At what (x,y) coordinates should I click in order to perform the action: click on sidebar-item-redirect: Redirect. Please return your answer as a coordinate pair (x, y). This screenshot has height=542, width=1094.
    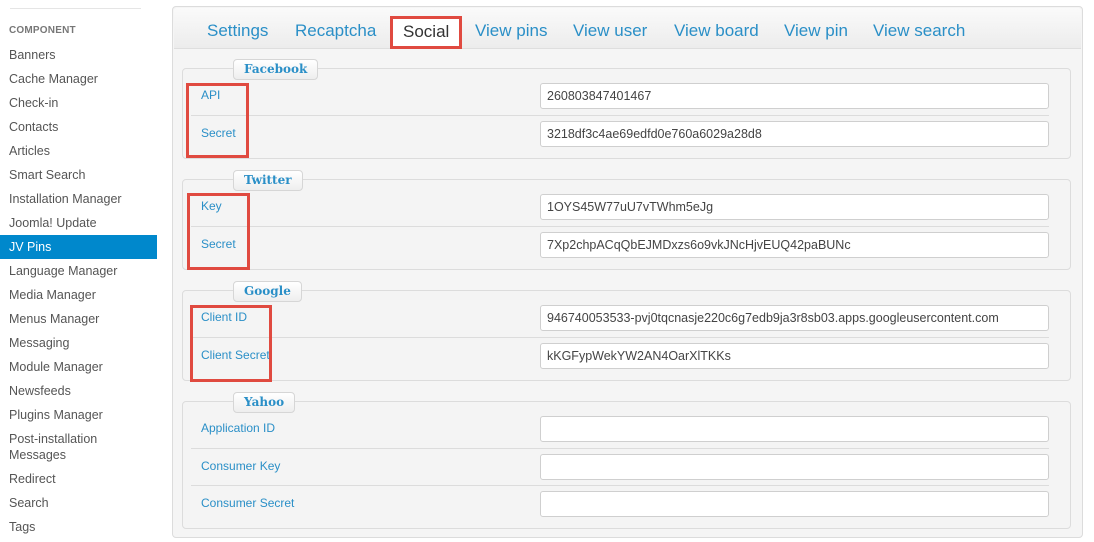
    Looking at the image, I should click on (78, 479).